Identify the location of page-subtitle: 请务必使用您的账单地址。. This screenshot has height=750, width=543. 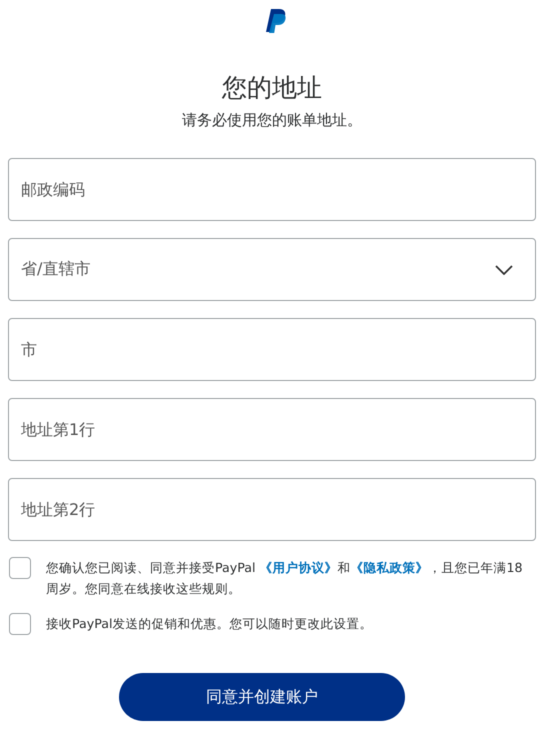
(272, 120).